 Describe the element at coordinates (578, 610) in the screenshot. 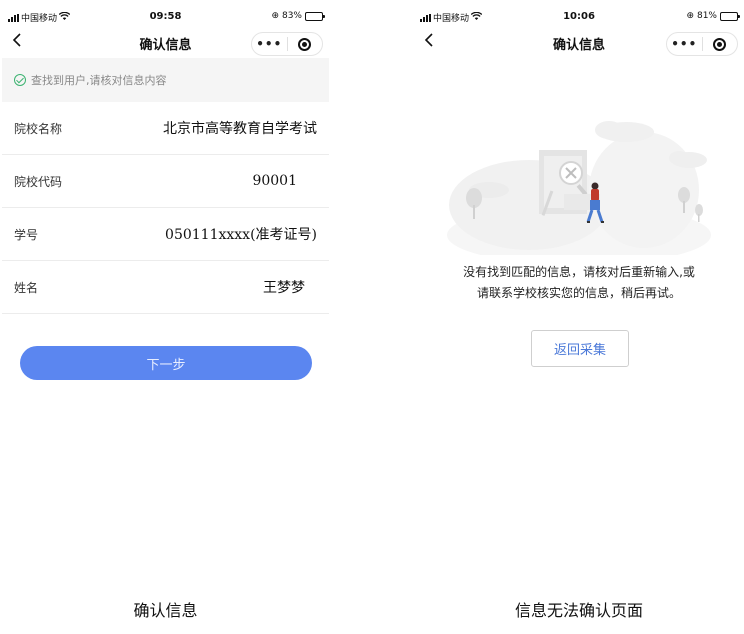

I see `caption-right: 信息无法确认页面` at that location.